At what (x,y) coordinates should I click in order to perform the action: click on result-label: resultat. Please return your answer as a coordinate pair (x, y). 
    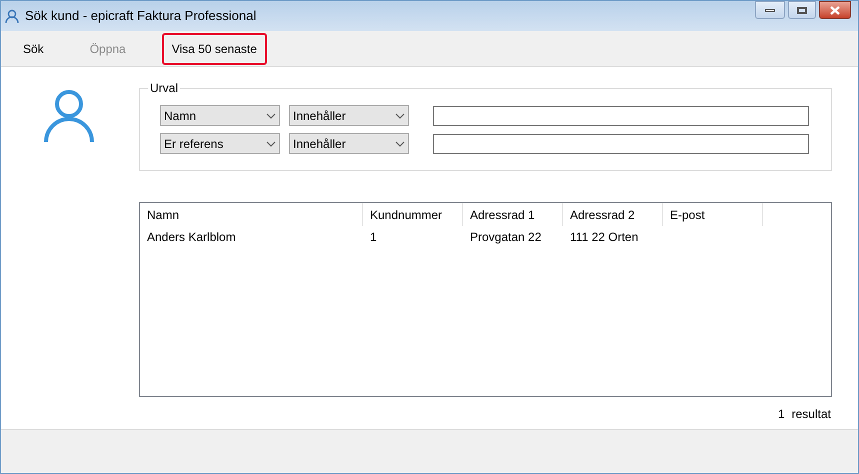
    Looking at the image, I should click on (811, 414).